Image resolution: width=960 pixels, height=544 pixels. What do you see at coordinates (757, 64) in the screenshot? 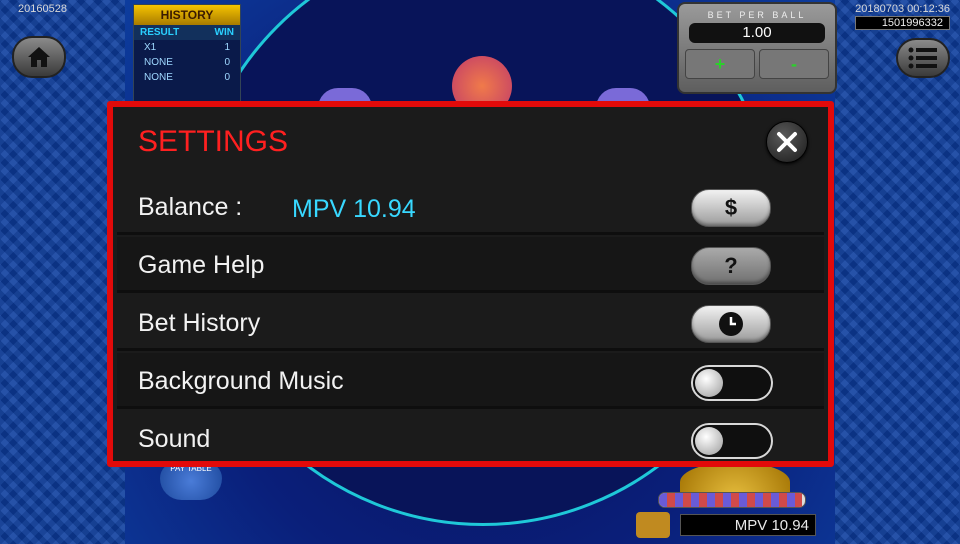
I see `bet-buttons: + -` at bounding box center [757, 64].